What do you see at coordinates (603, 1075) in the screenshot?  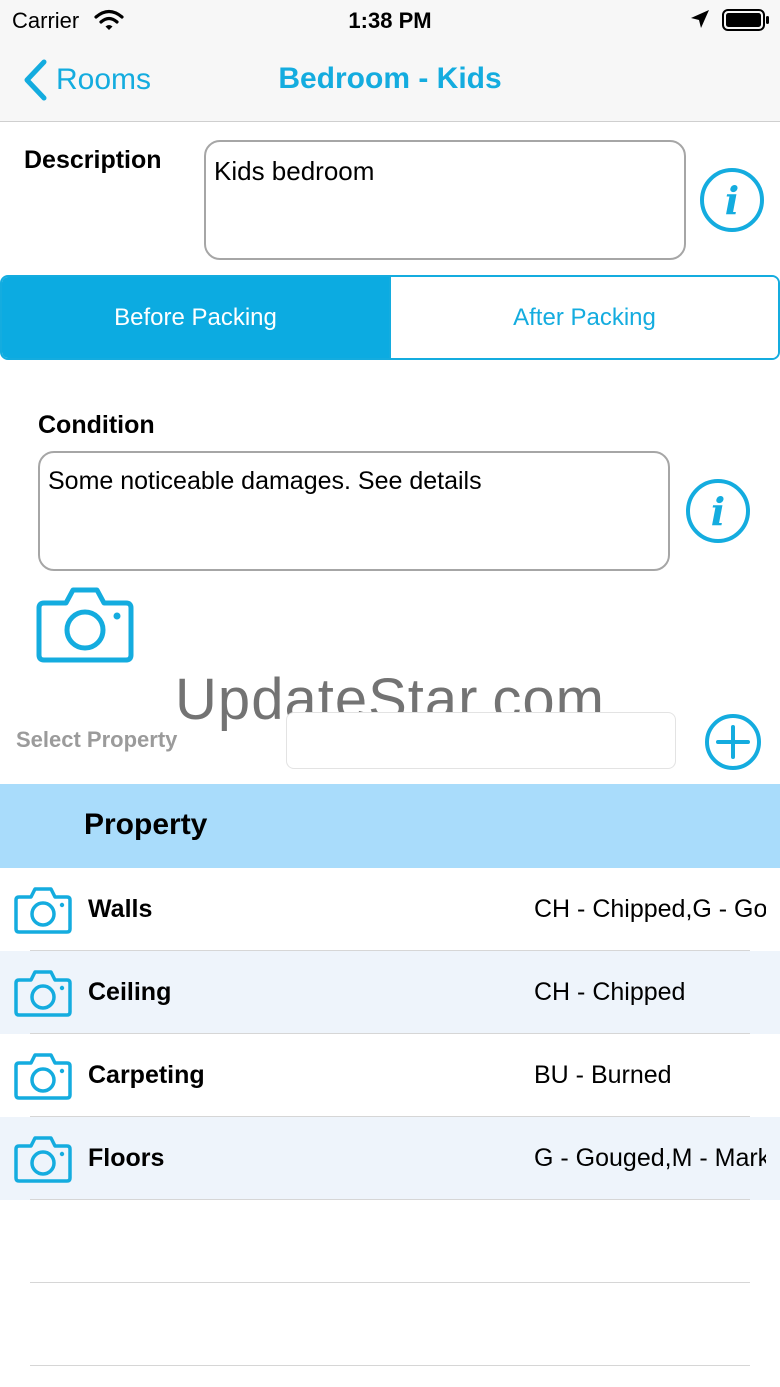 I see `property-condition: BU - Burned` at bounding box center [603, 1075].